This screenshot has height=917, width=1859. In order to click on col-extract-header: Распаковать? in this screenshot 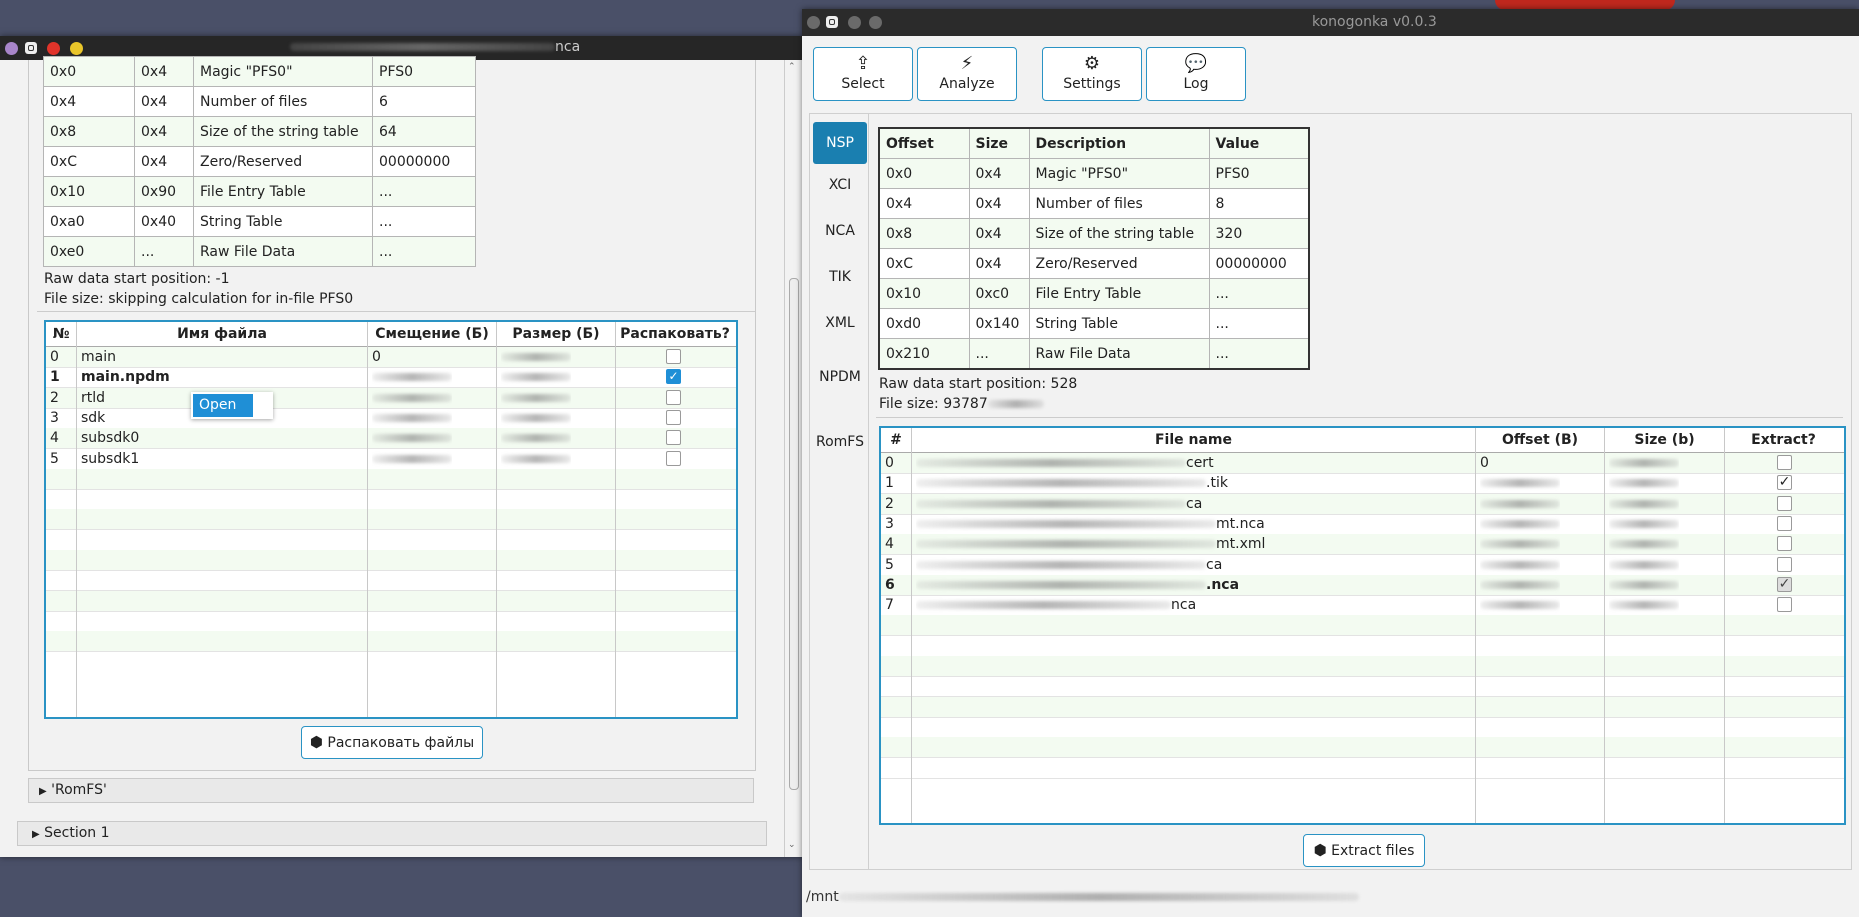, I will do `click(675, 334)`.